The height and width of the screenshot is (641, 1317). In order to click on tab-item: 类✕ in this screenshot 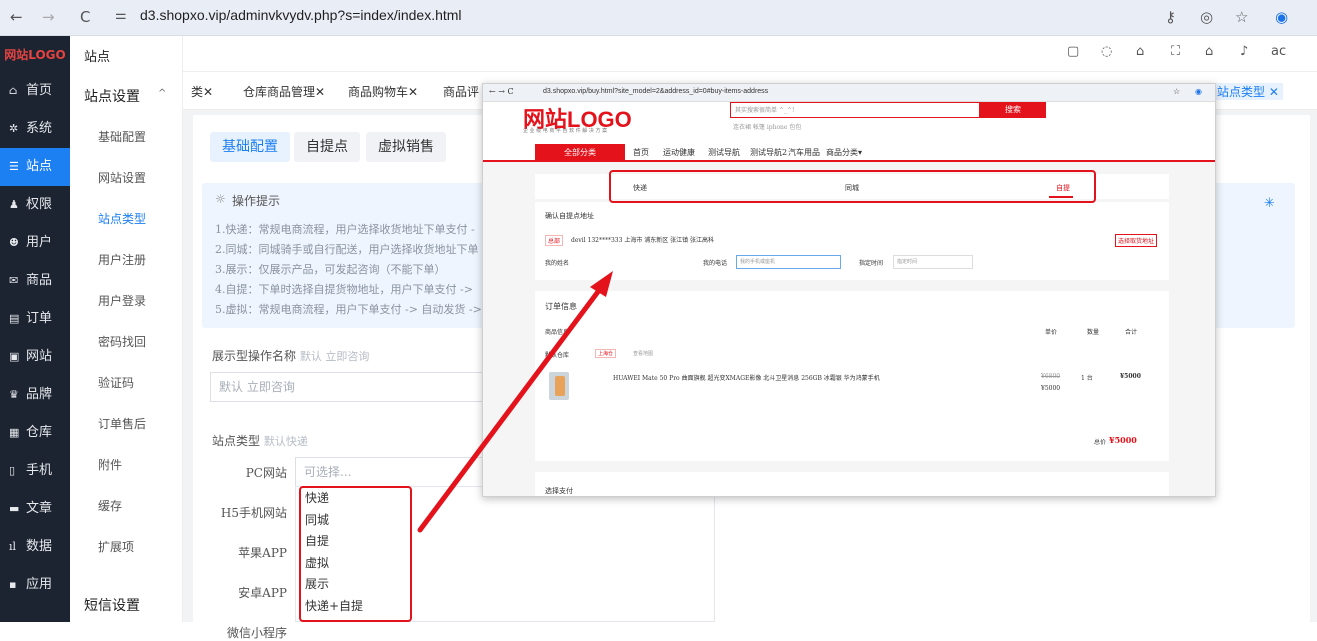, I will do `click(202, 91)`.